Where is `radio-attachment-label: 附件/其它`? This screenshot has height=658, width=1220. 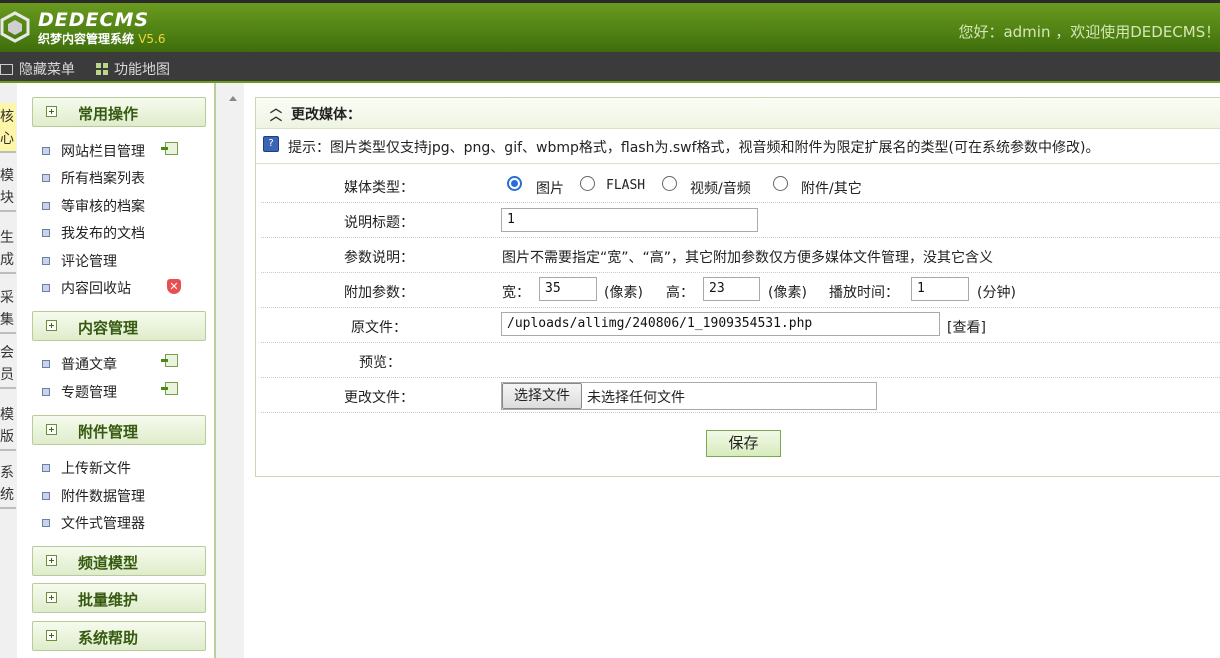 radio-attachment-label: 附件/其它 is located at coordinates (831, 189).